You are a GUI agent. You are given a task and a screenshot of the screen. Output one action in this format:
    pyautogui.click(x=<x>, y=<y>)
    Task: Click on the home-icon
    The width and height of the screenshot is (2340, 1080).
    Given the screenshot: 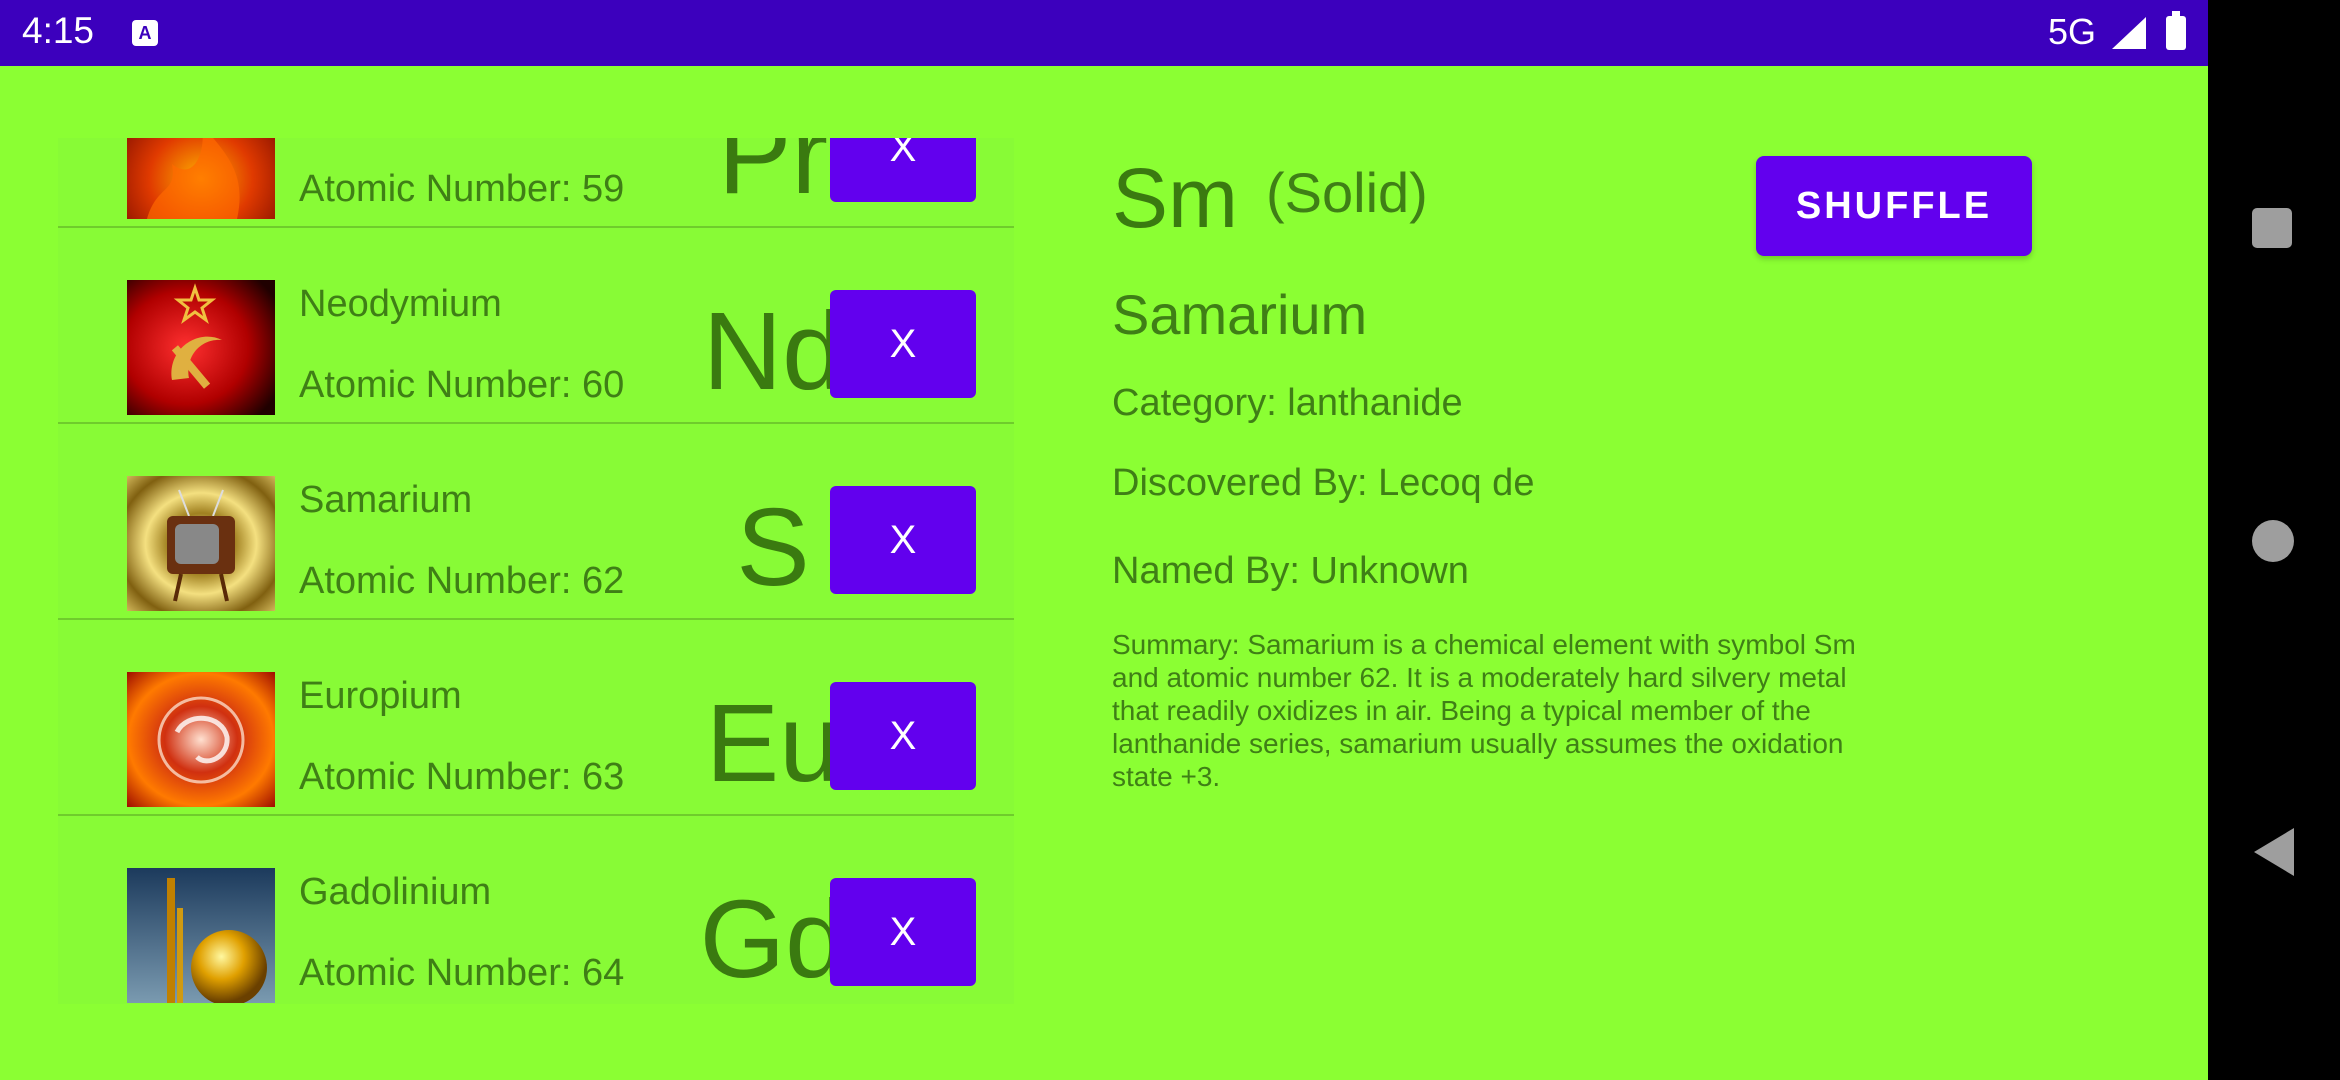 What is the action you would take?
    pyautogui.click(x=2273, y=541)
    